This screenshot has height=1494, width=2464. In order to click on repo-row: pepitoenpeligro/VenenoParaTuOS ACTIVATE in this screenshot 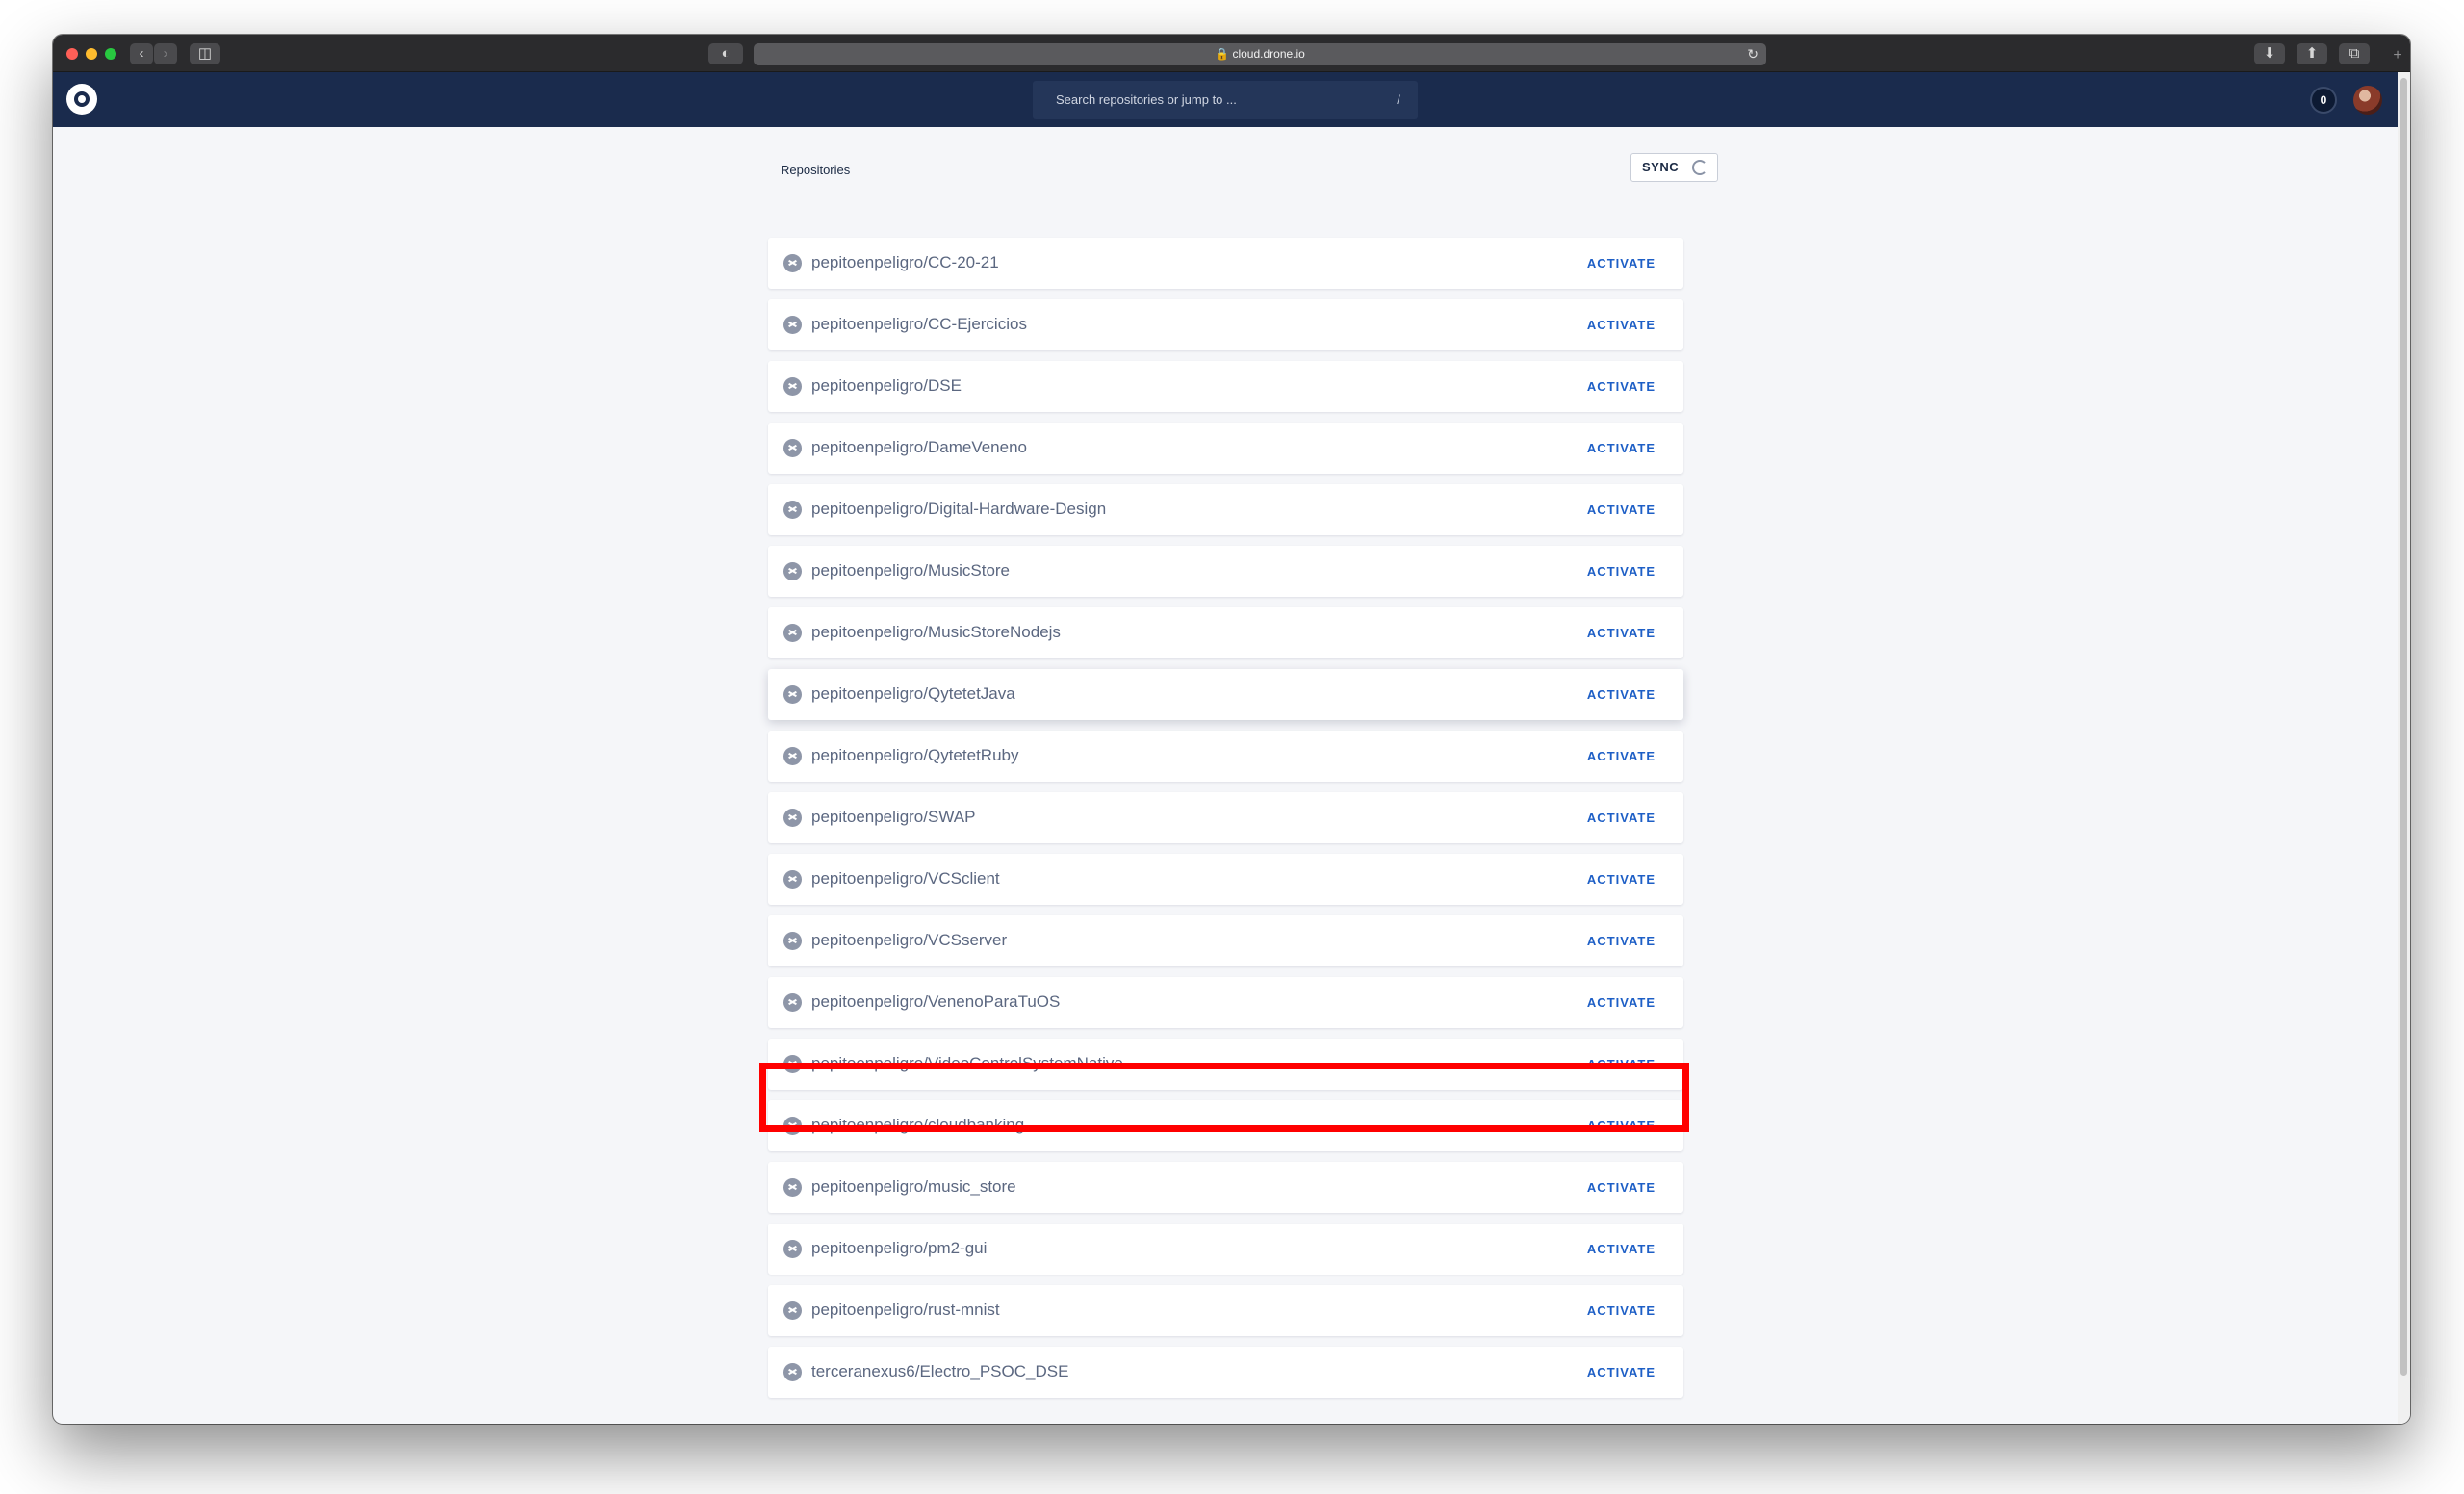, I will do `click(1225, 1003)`.